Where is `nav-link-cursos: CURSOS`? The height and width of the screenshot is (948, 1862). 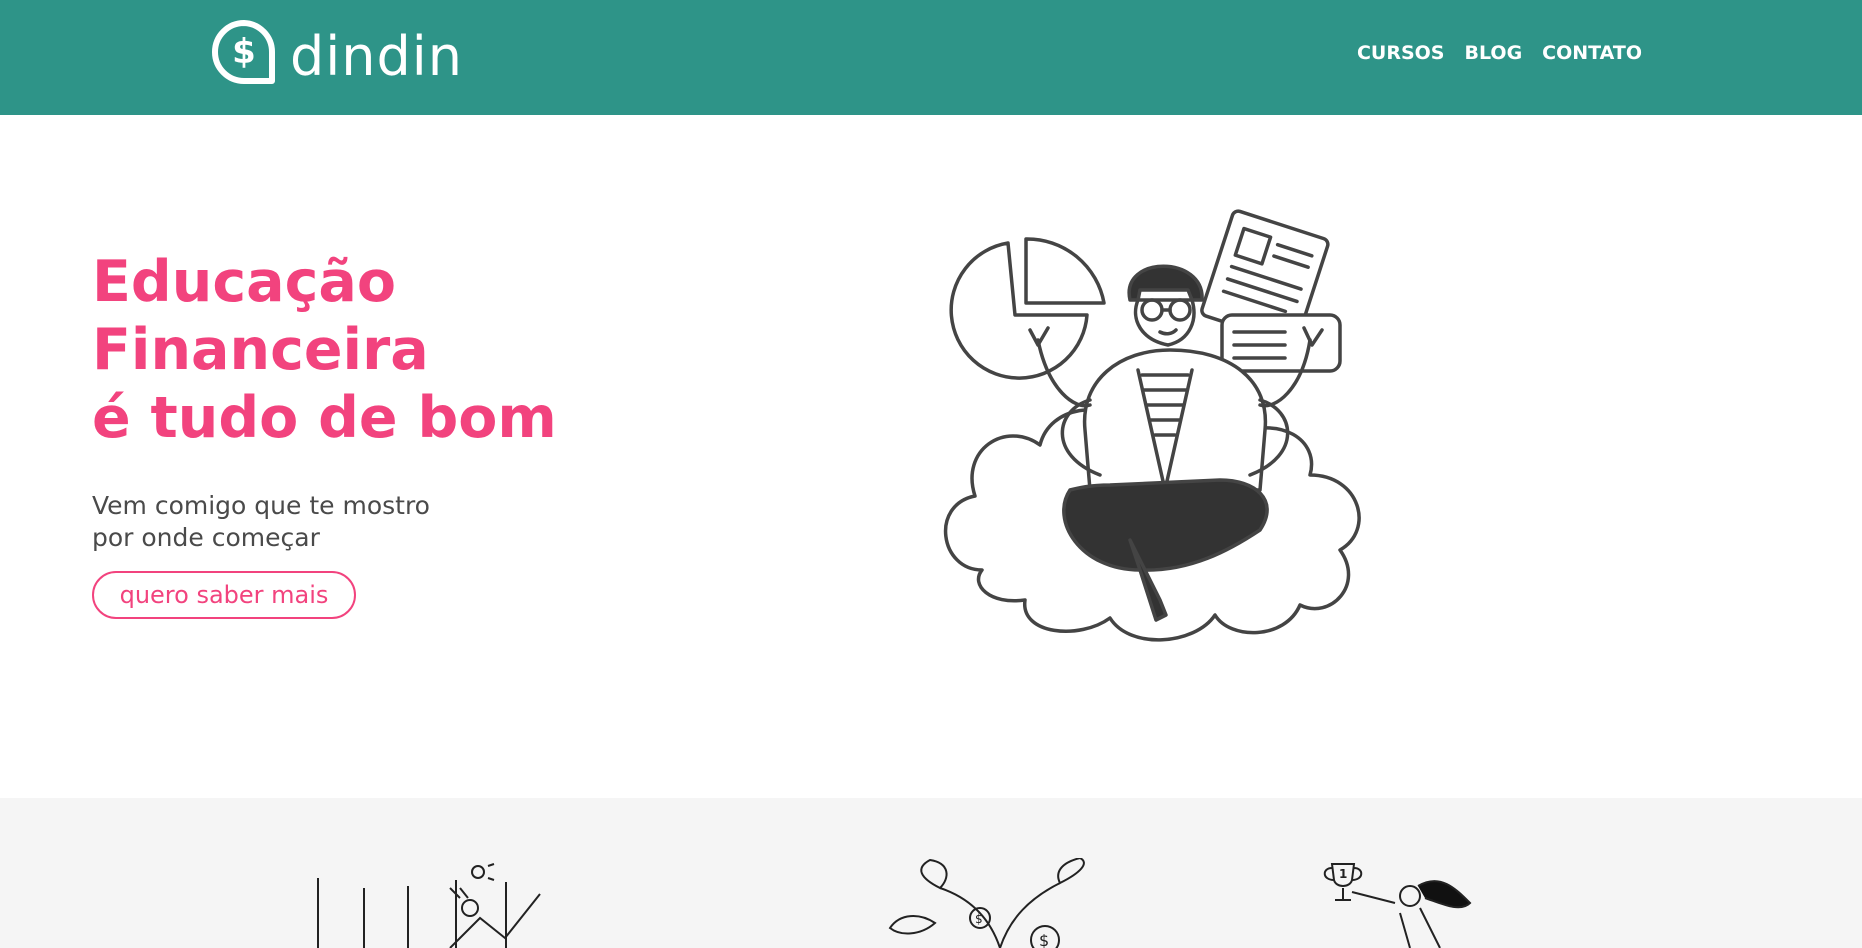 nav-link-cursos: CURSOS is located at coordinates (1401, 53).